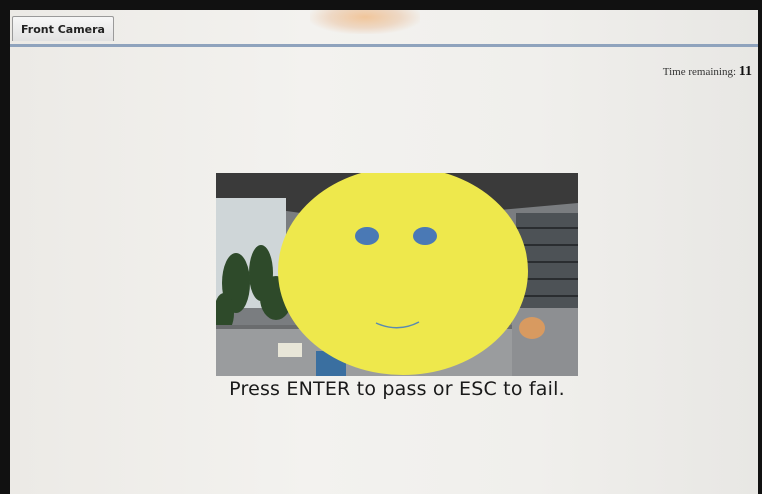 This screenshot has height=494, width=762. Describe the element at coordinates (745, 71) in the screenshot. I see `time-remaining-value: 11` at that location.